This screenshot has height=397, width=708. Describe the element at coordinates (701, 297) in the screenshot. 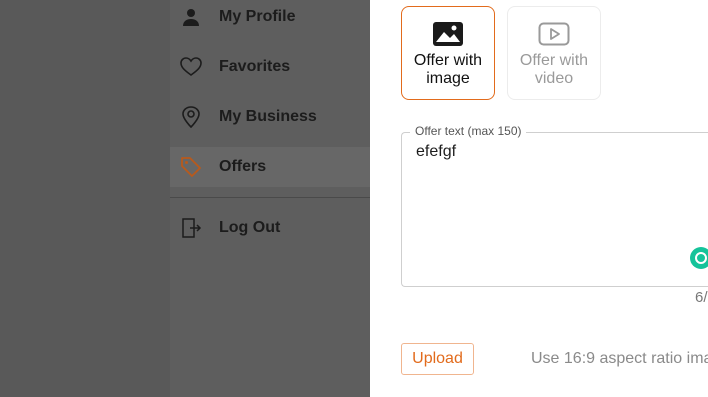

I see `character-counter: 6/` at that location.